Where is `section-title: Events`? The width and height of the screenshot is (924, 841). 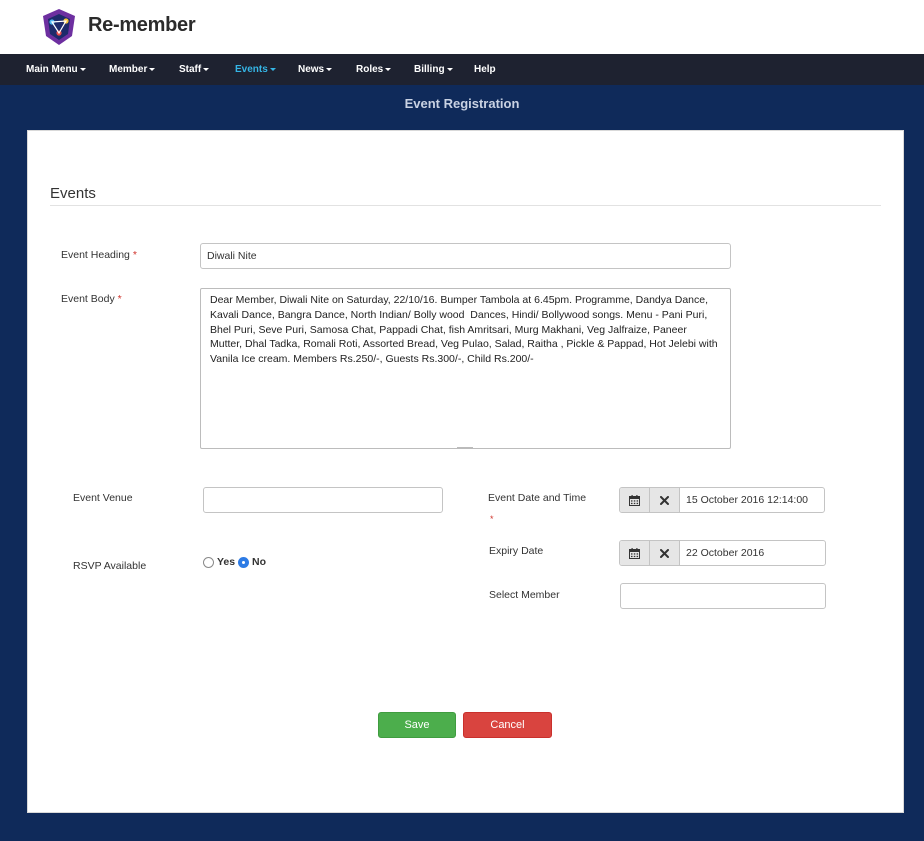
section-title: Events is located at coordinates (73, 193).